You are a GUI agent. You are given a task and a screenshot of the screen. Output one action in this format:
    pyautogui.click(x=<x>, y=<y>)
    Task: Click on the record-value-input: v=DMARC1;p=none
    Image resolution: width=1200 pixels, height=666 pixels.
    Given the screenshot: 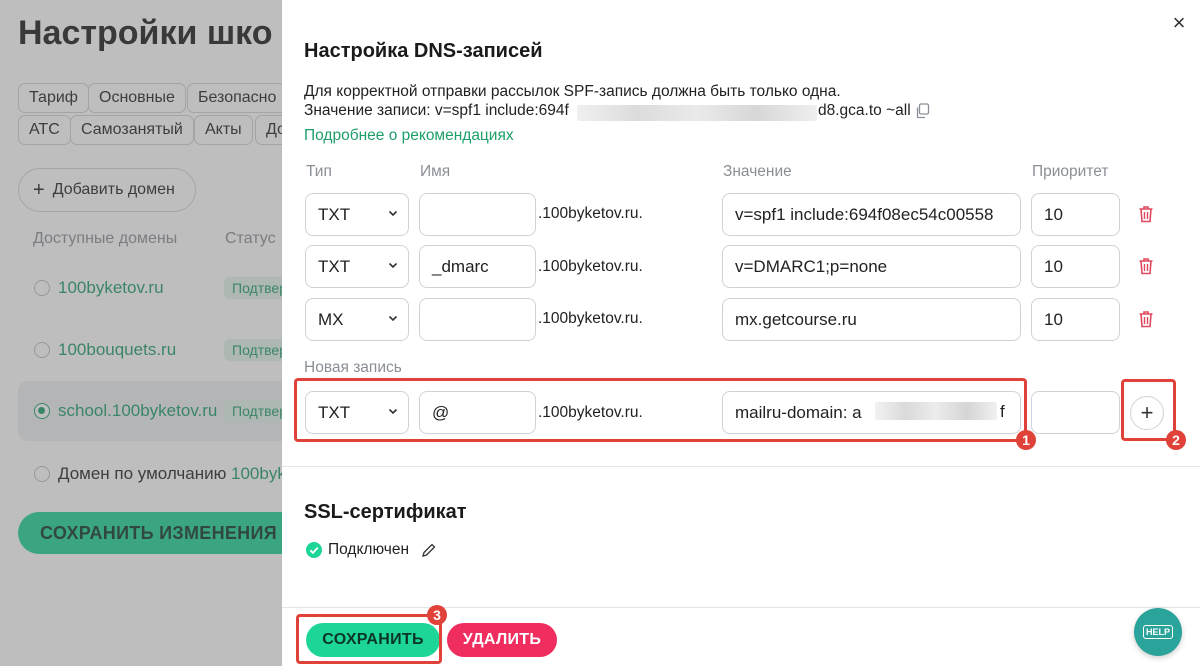 What is the action you would take?
    pyautogui.click(x=871, y=266)
    